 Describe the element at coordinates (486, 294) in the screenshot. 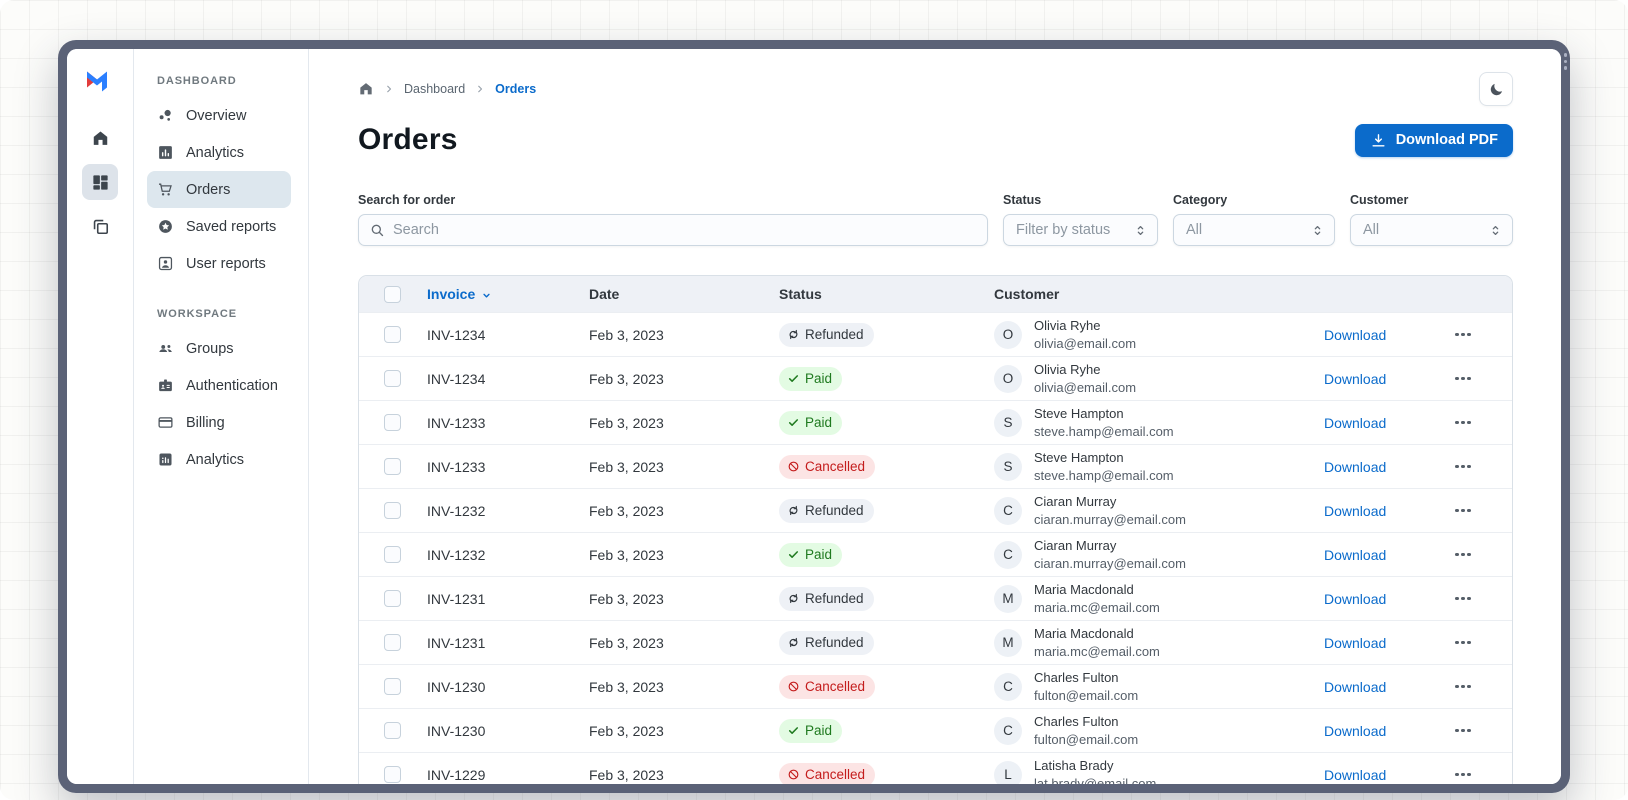

I see `sort-arrow-icon` at that location.